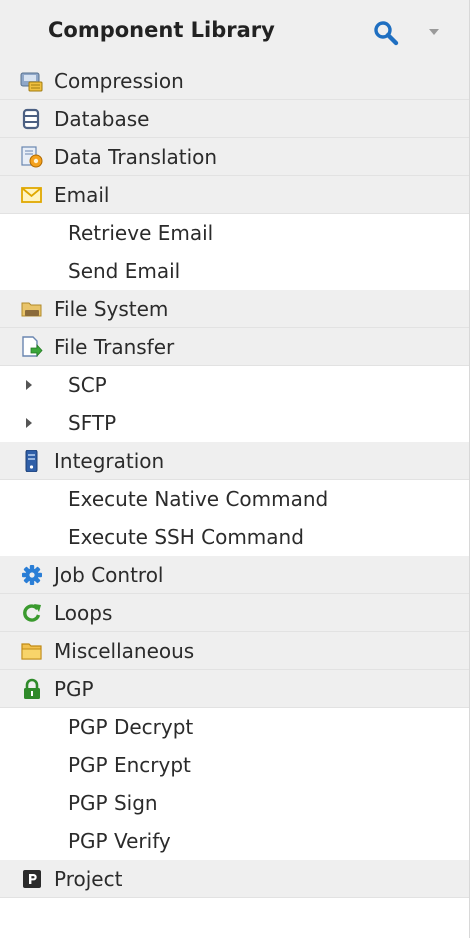  What do you see at coordinates (31, 309) in the screenshot?
I see `folder-drive-icon` at bounding box center [31, 309].